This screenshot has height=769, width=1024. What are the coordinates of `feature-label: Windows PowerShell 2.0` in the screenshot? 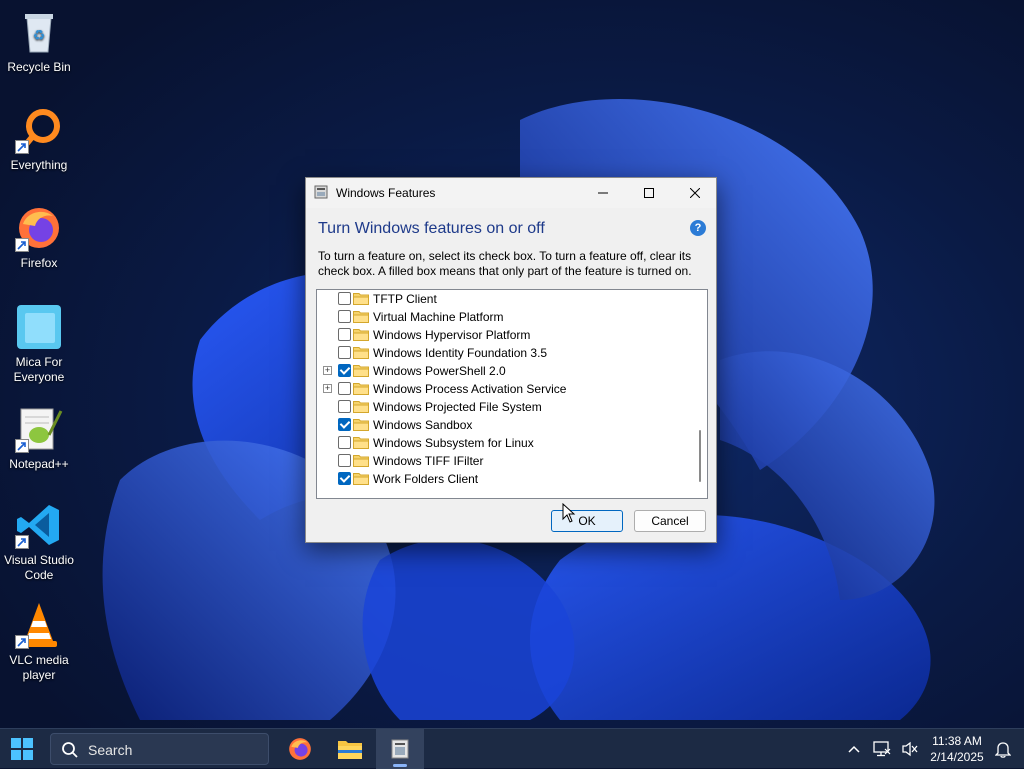 It's located at (439, 371).